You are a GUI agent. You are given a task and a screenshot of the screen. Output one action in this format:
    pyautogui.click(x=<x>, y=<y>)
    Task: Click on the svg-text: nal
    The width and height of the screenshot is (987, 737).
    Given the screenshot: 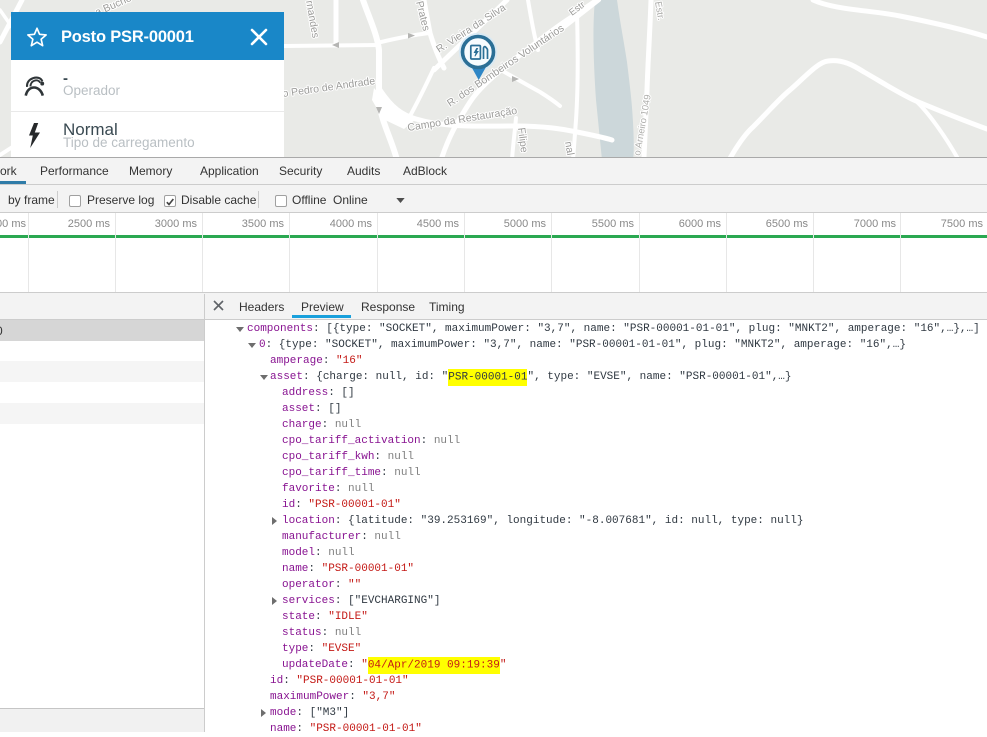 What is the action you would take?
    pyautogui.click(x=569, y=148)
    